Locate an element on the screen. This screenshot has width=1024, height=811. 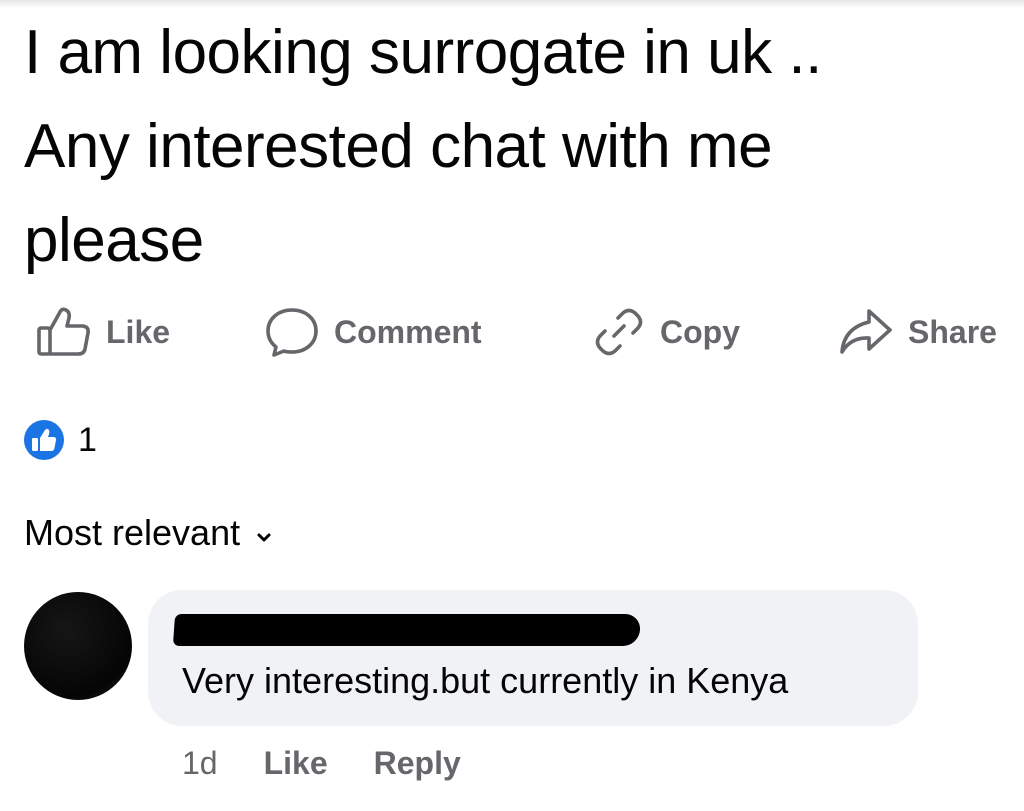
share-button: Share is located at coordinates (917, 332).